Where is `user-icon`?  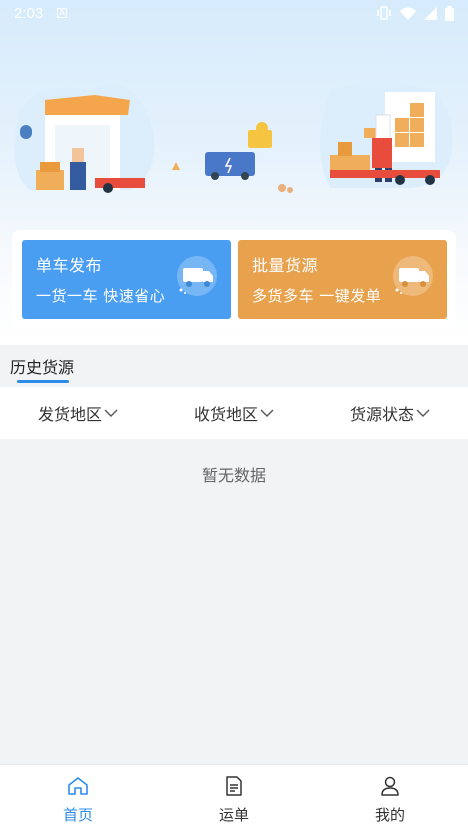 user-icon is located at coordinates (390, 786).